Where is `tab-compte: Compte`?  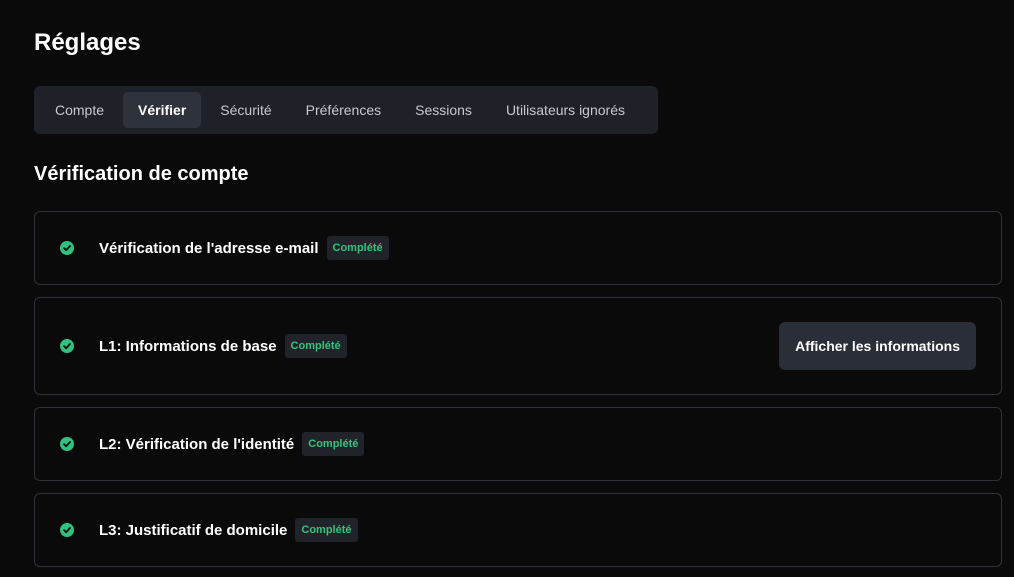 tab-compte: Compte is located at coordinates (79, 110).